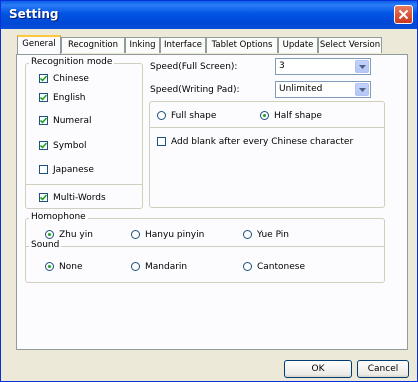 Image resolution: width=418 pixels, height=382 pixels. I want to click on full-shape-radio: Full shape, so click(186, 115).